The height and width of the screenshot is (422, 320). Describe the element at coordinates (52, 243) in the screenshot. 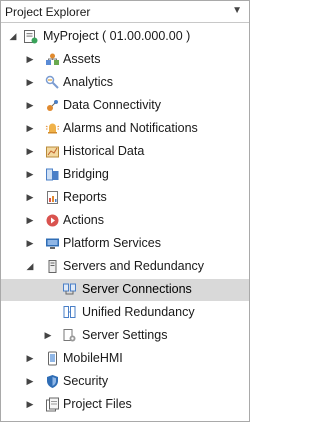

I see `platform-services-icon` at that location.